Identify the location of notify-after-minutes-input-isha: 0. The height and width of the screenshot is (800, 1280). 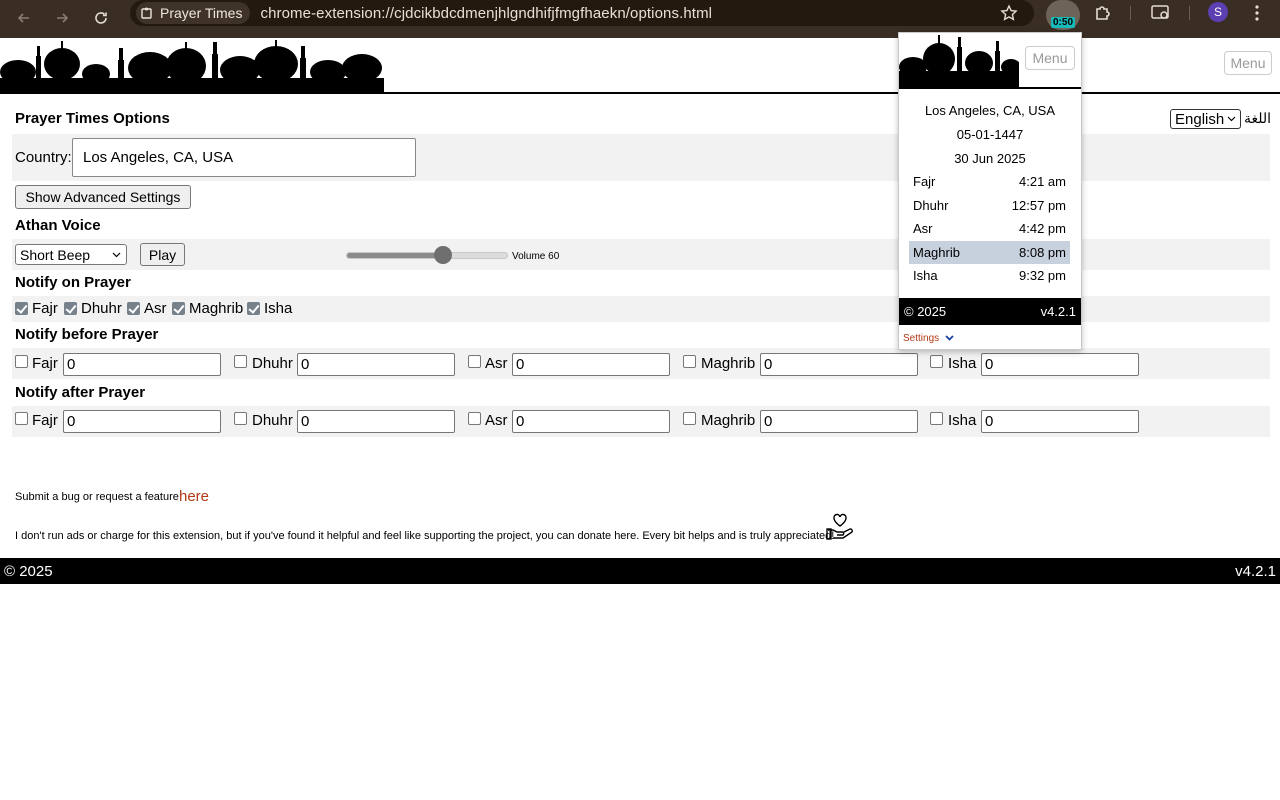
(1060, 421).